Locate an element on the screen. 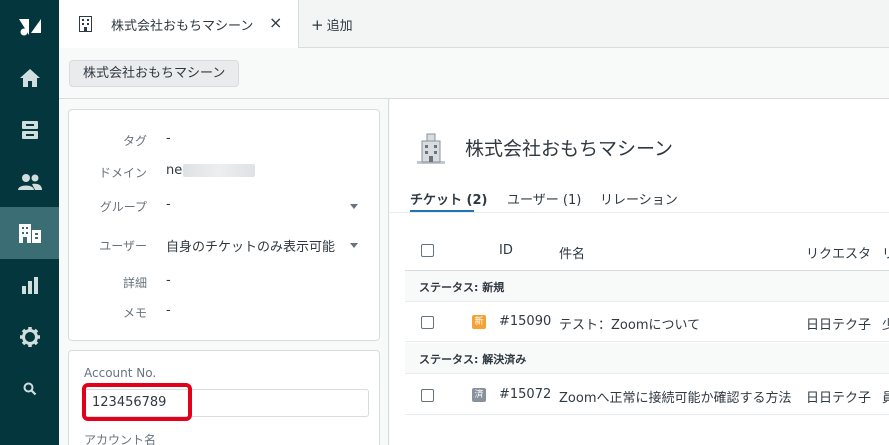 The width and height of the screenshot is (889, 445). group-header-new: ステータス: 新規 is located at coordinates (647, 286).